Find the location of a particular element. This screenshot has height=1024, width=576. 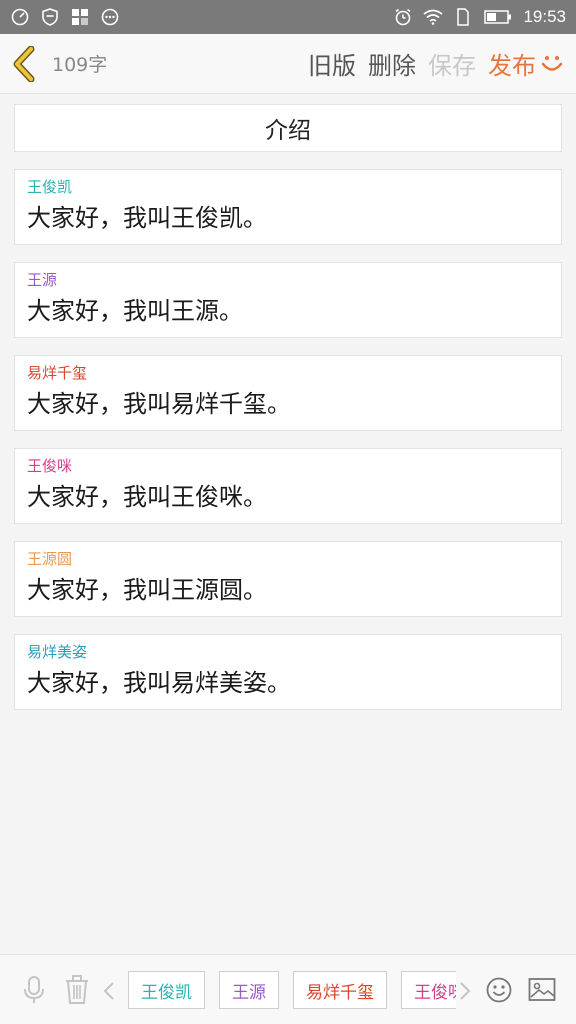

speaker-name: 王俊凯 is located at coordinates (50, 187).